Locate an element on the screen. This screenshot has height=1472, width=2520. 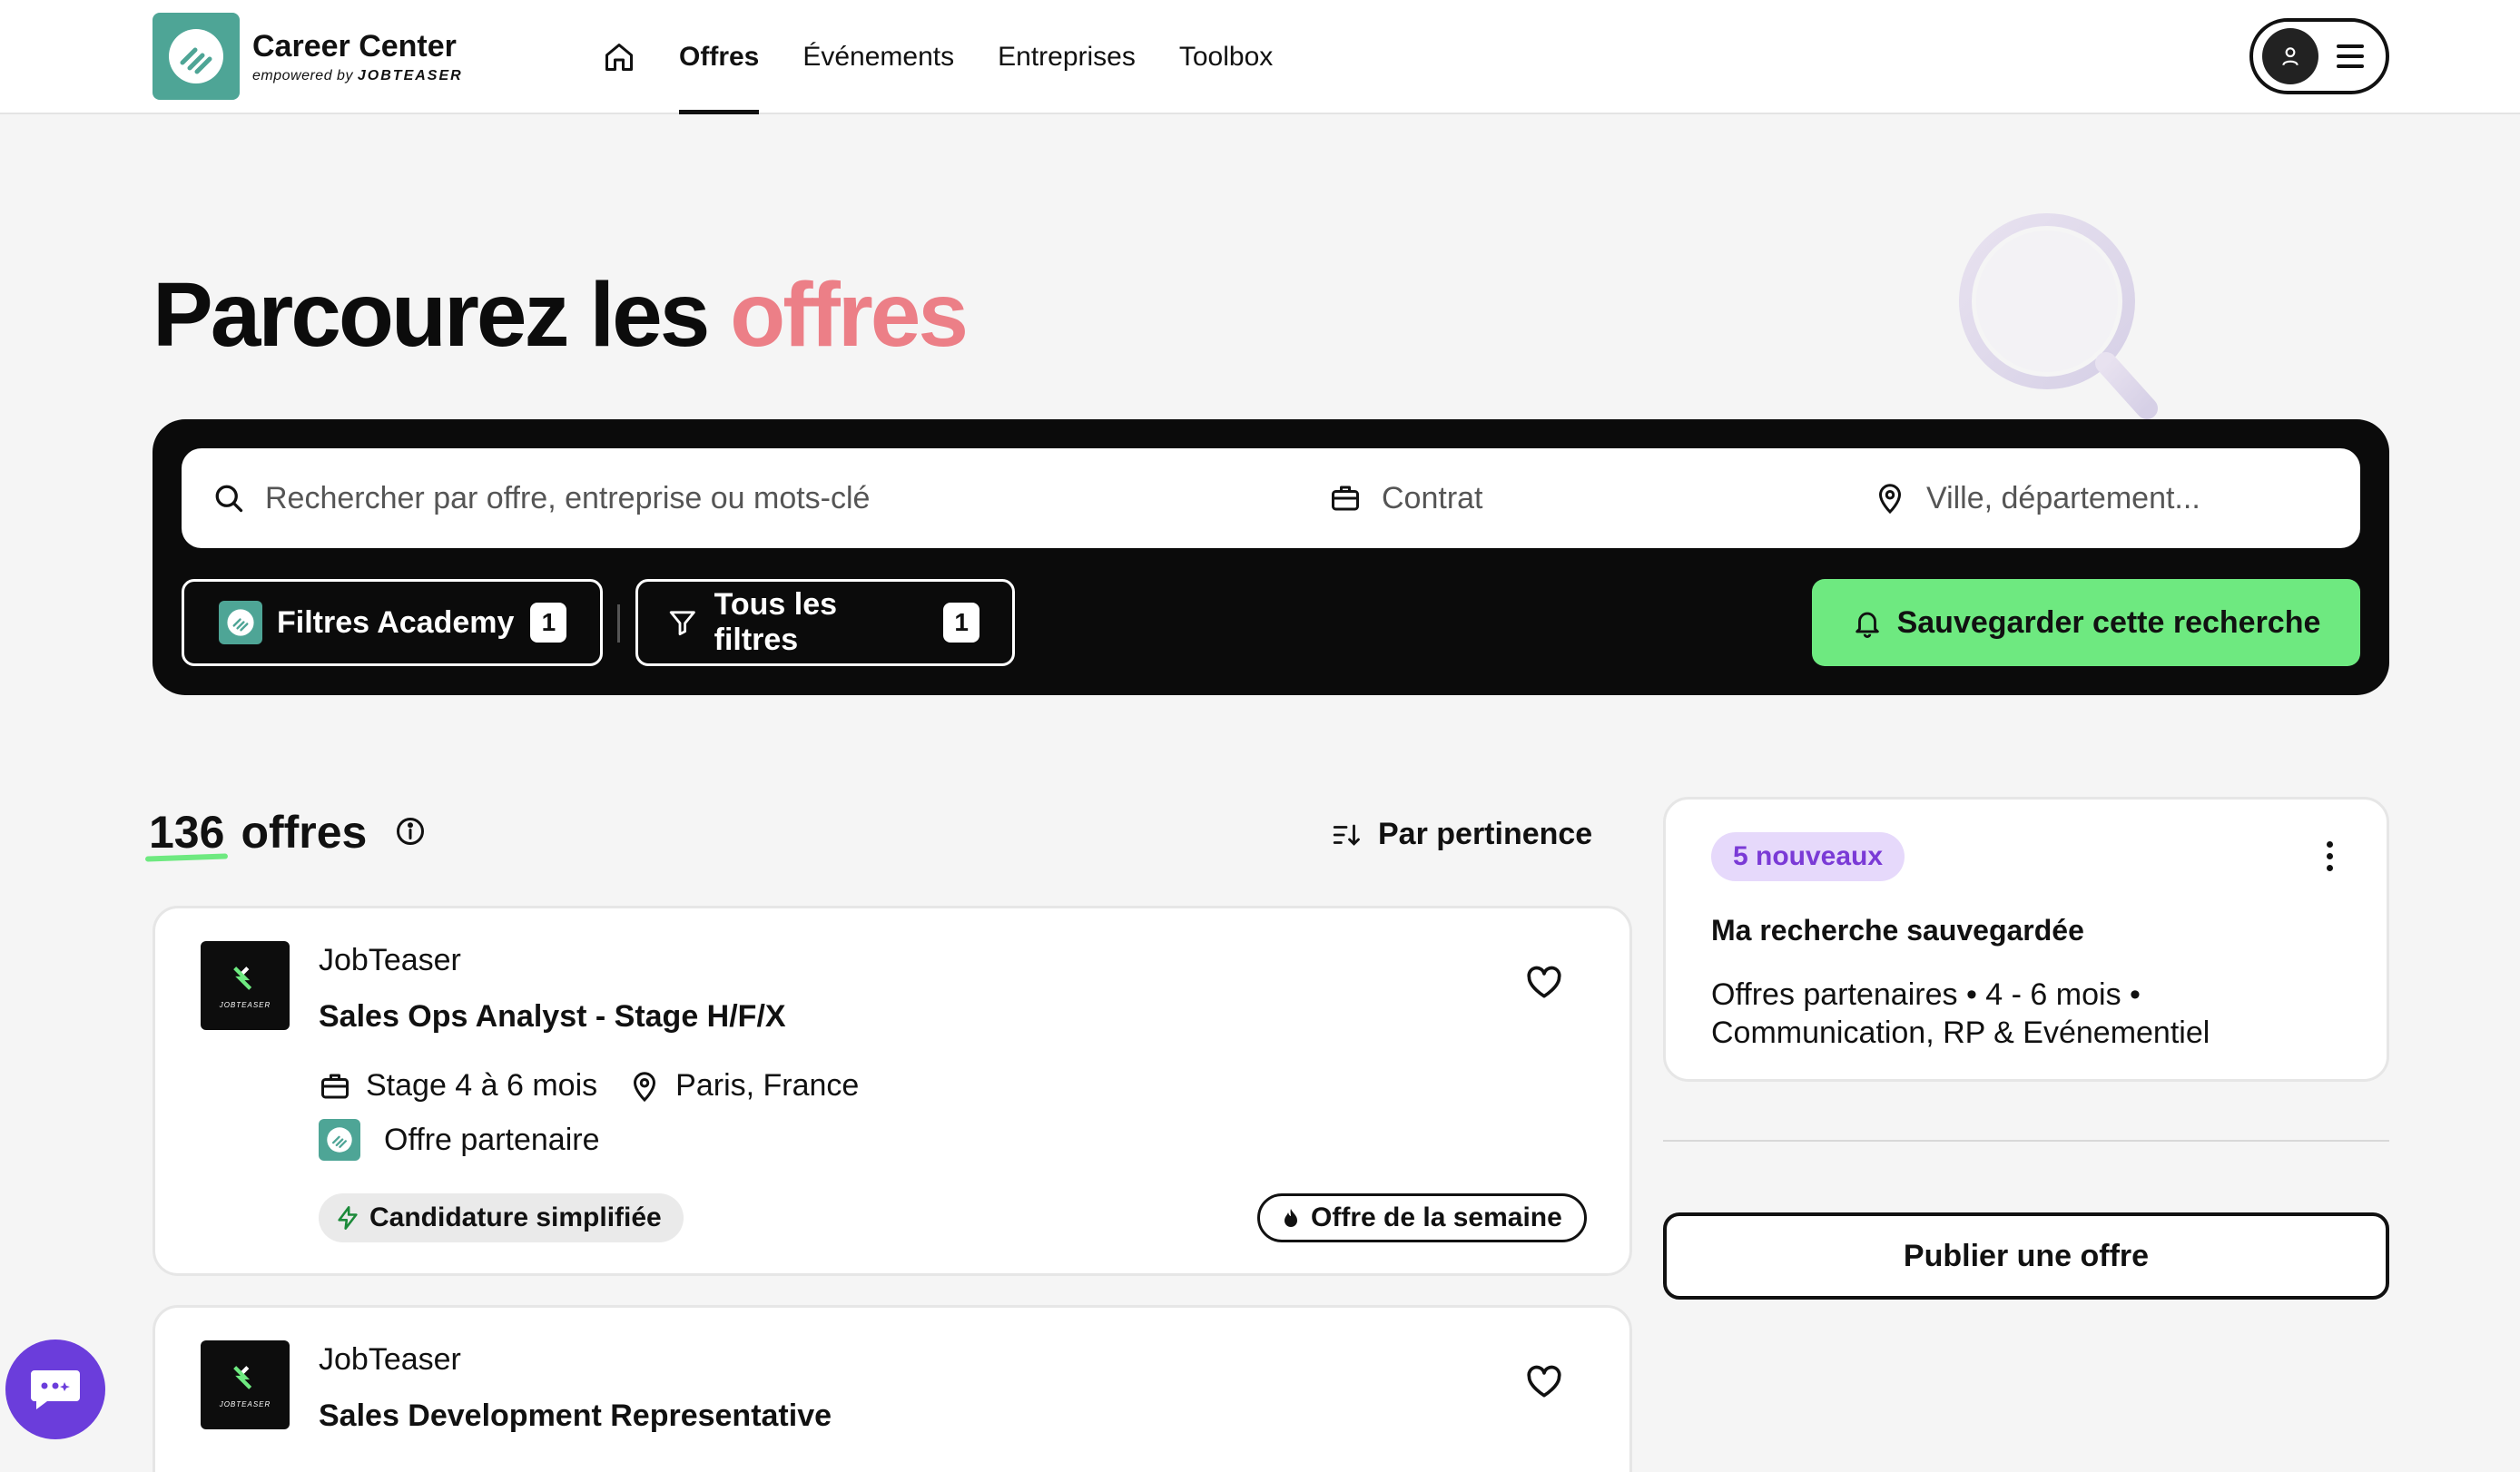
filters-academy-button: Filtres Academy 1 is located at coordinates (393, 622).